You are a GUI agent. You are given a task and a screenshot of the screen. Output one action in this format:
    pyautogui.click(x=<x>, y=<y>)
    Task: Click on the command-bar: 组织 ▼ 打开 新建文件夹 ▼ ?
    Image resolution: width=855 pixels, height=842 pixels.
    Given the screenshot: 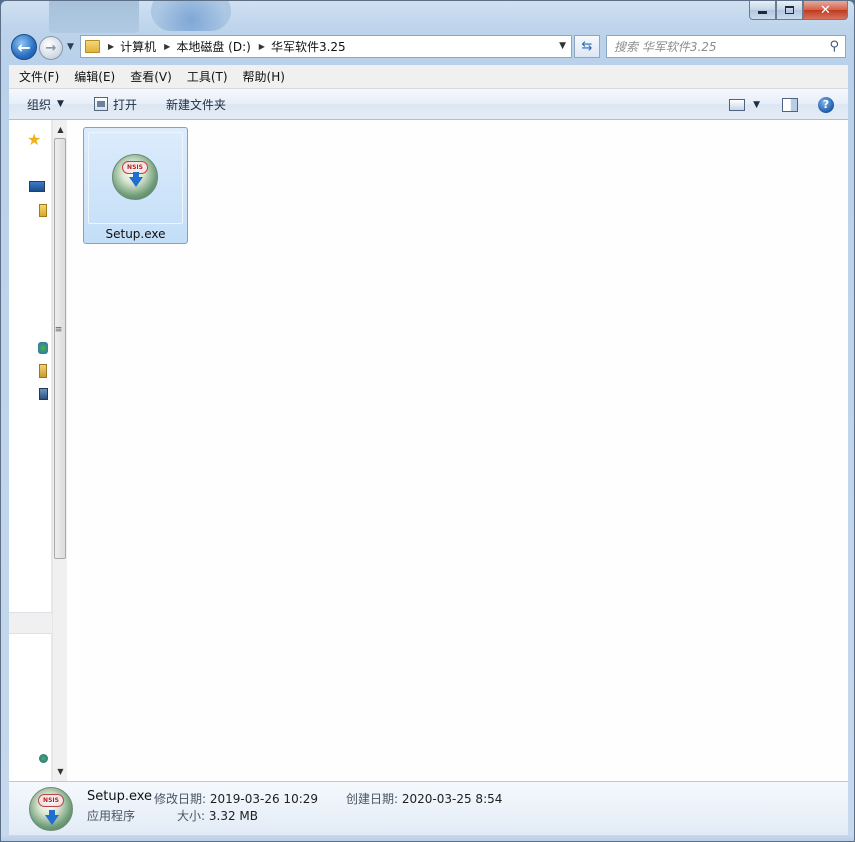 What is the action you would take?
    pyautogui.click(x=428, y=104)
    